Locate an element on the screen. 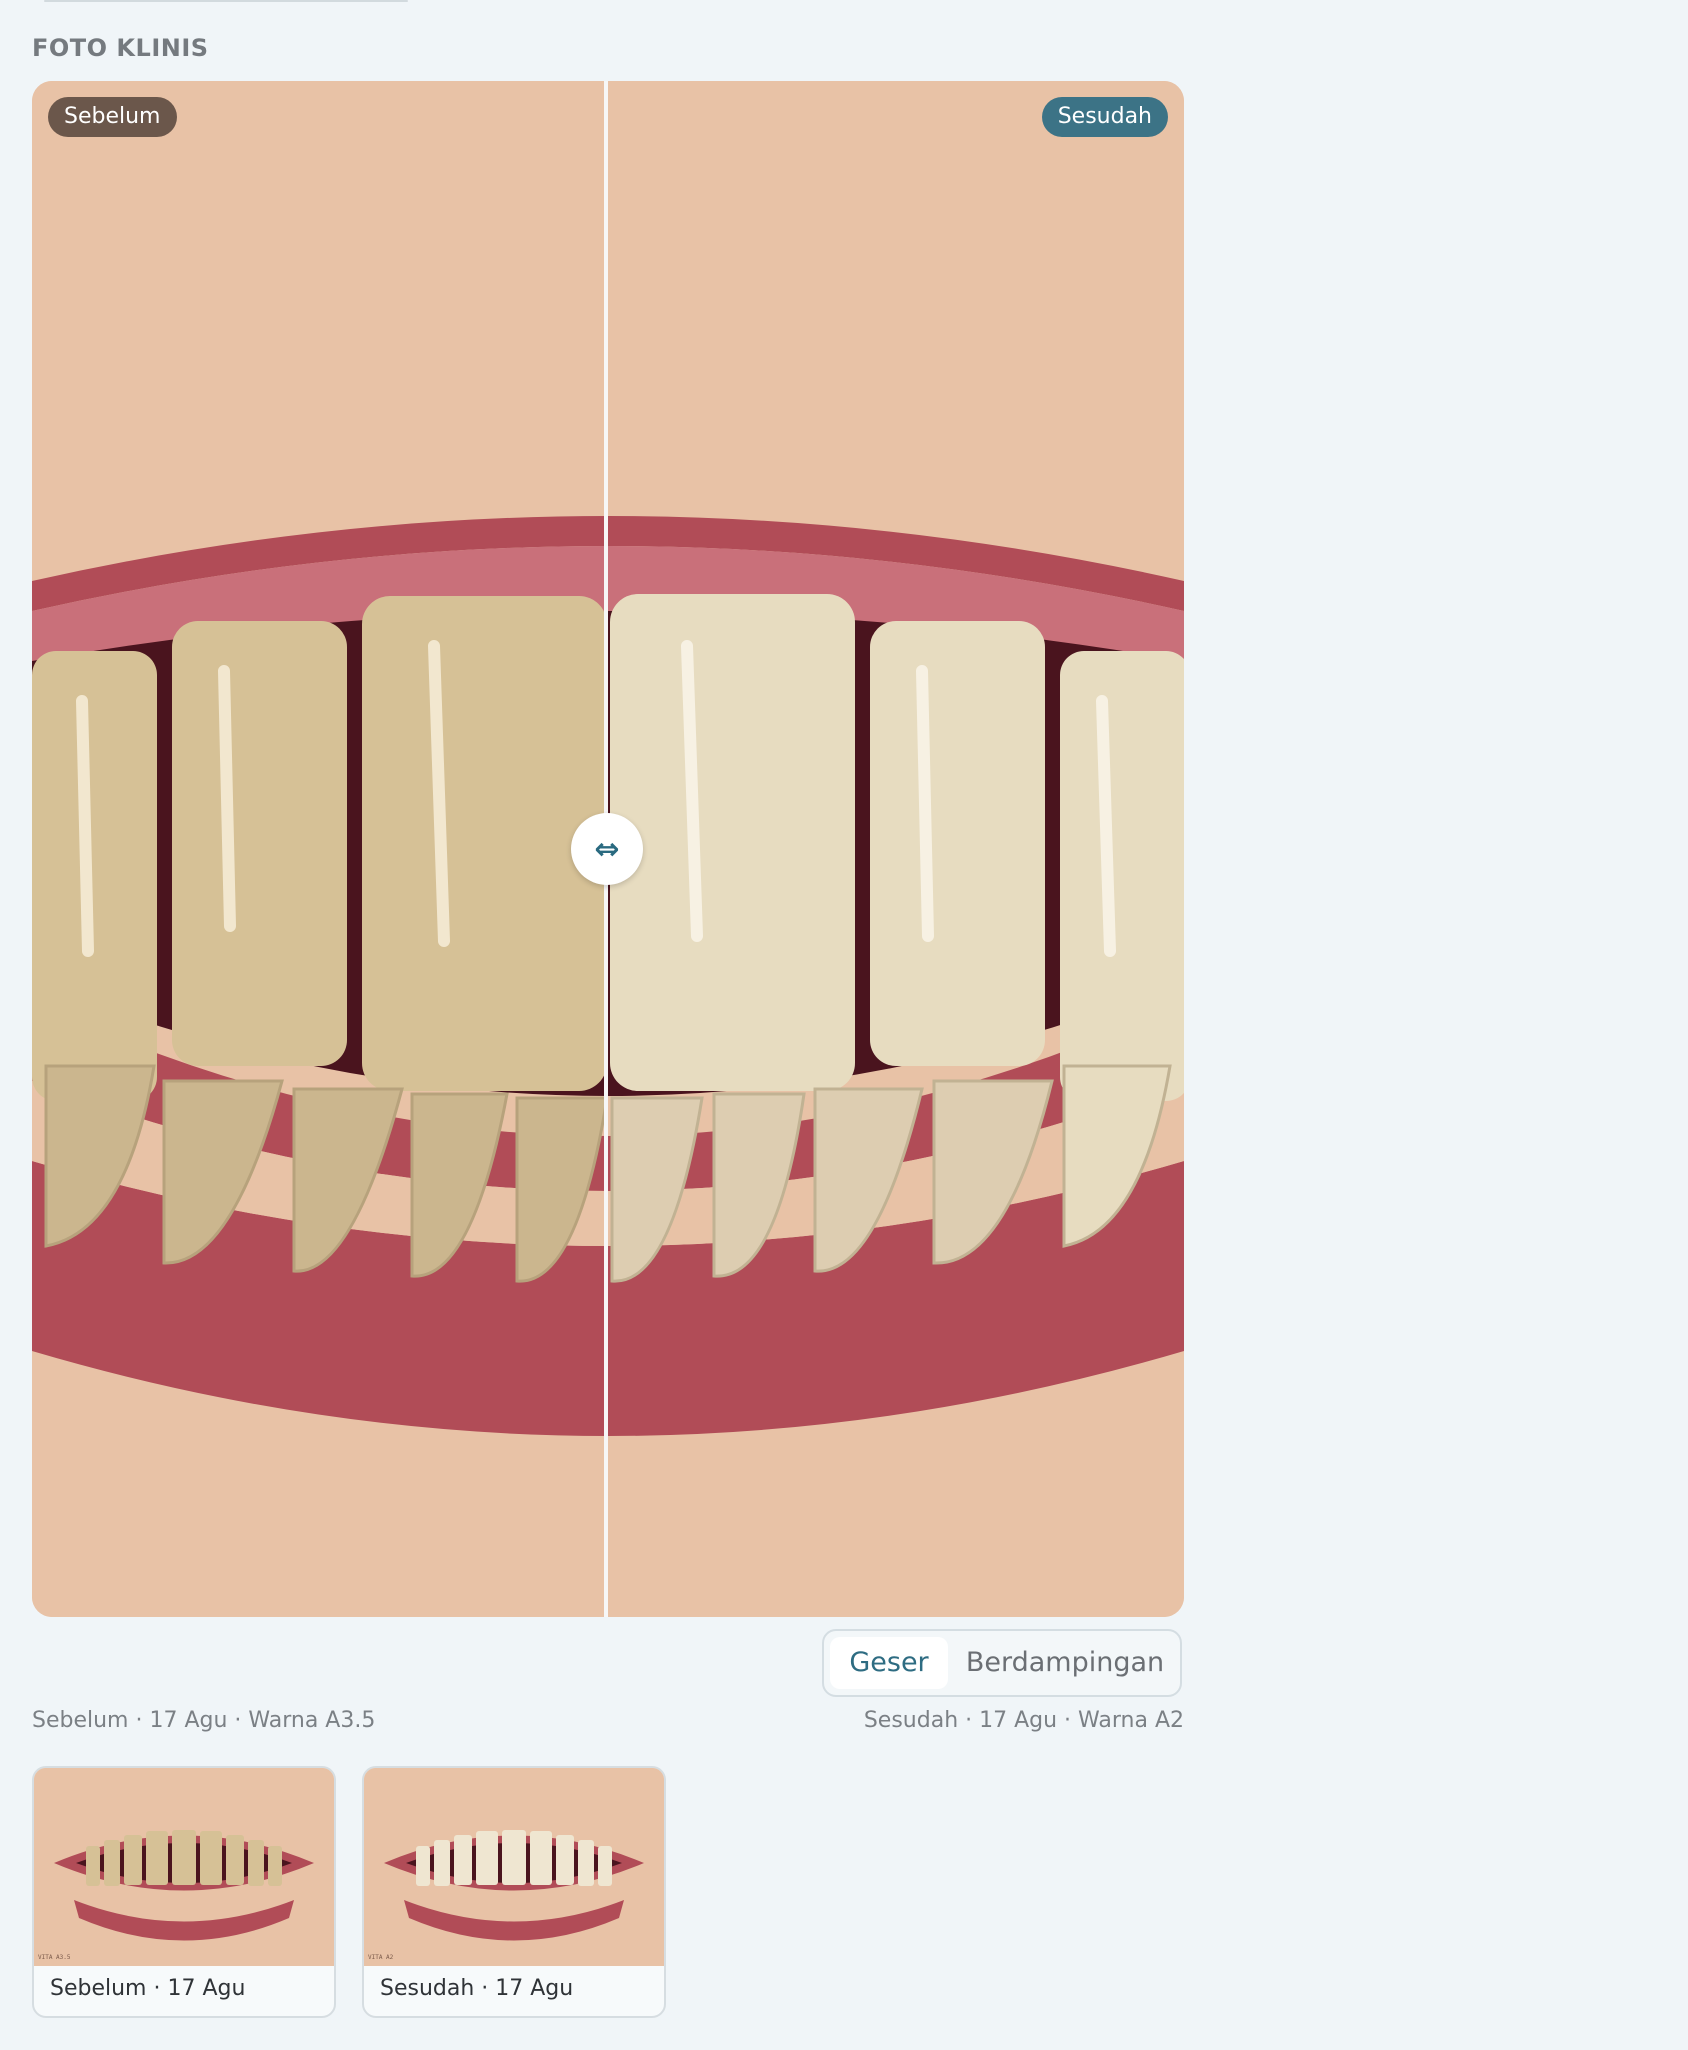 The width and height of the screenshot is (1688, 2050). after-caption: Sesudah · 17 Agu · Warna A2 is located at coordinates (1023, 1720).